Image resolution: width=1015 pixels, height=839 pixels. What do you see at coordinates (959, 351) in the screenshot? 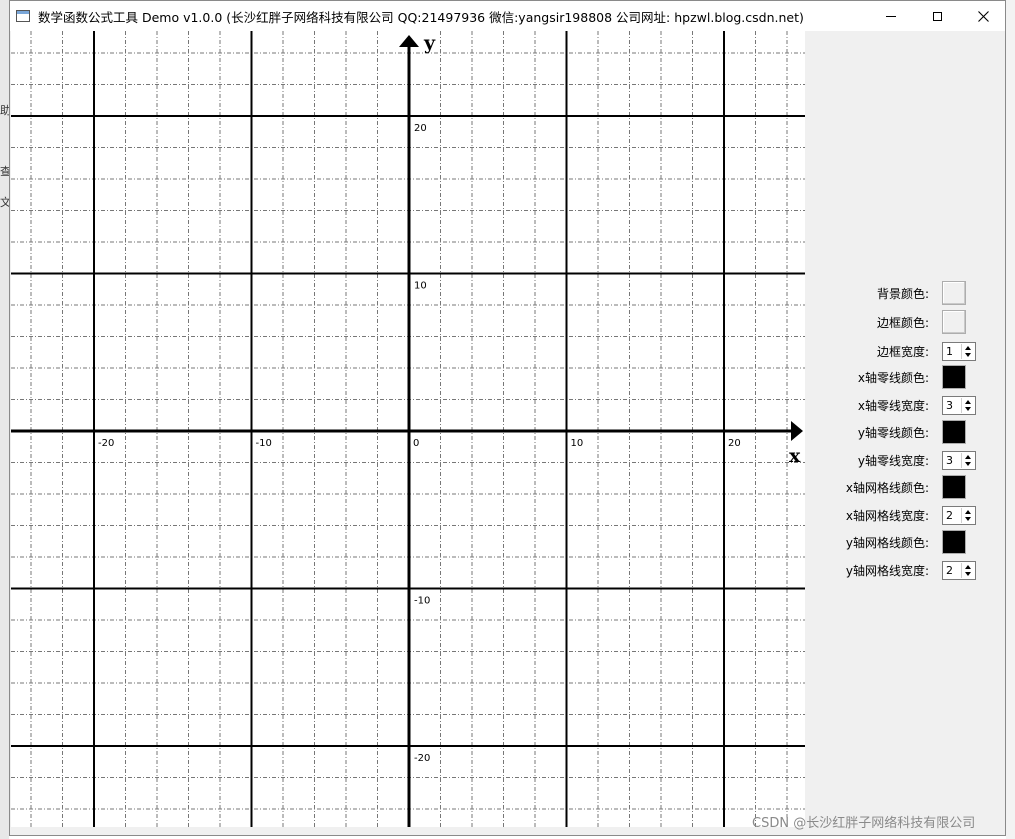
I see `width-spinbox: 1` at bounding box center [959, 351].